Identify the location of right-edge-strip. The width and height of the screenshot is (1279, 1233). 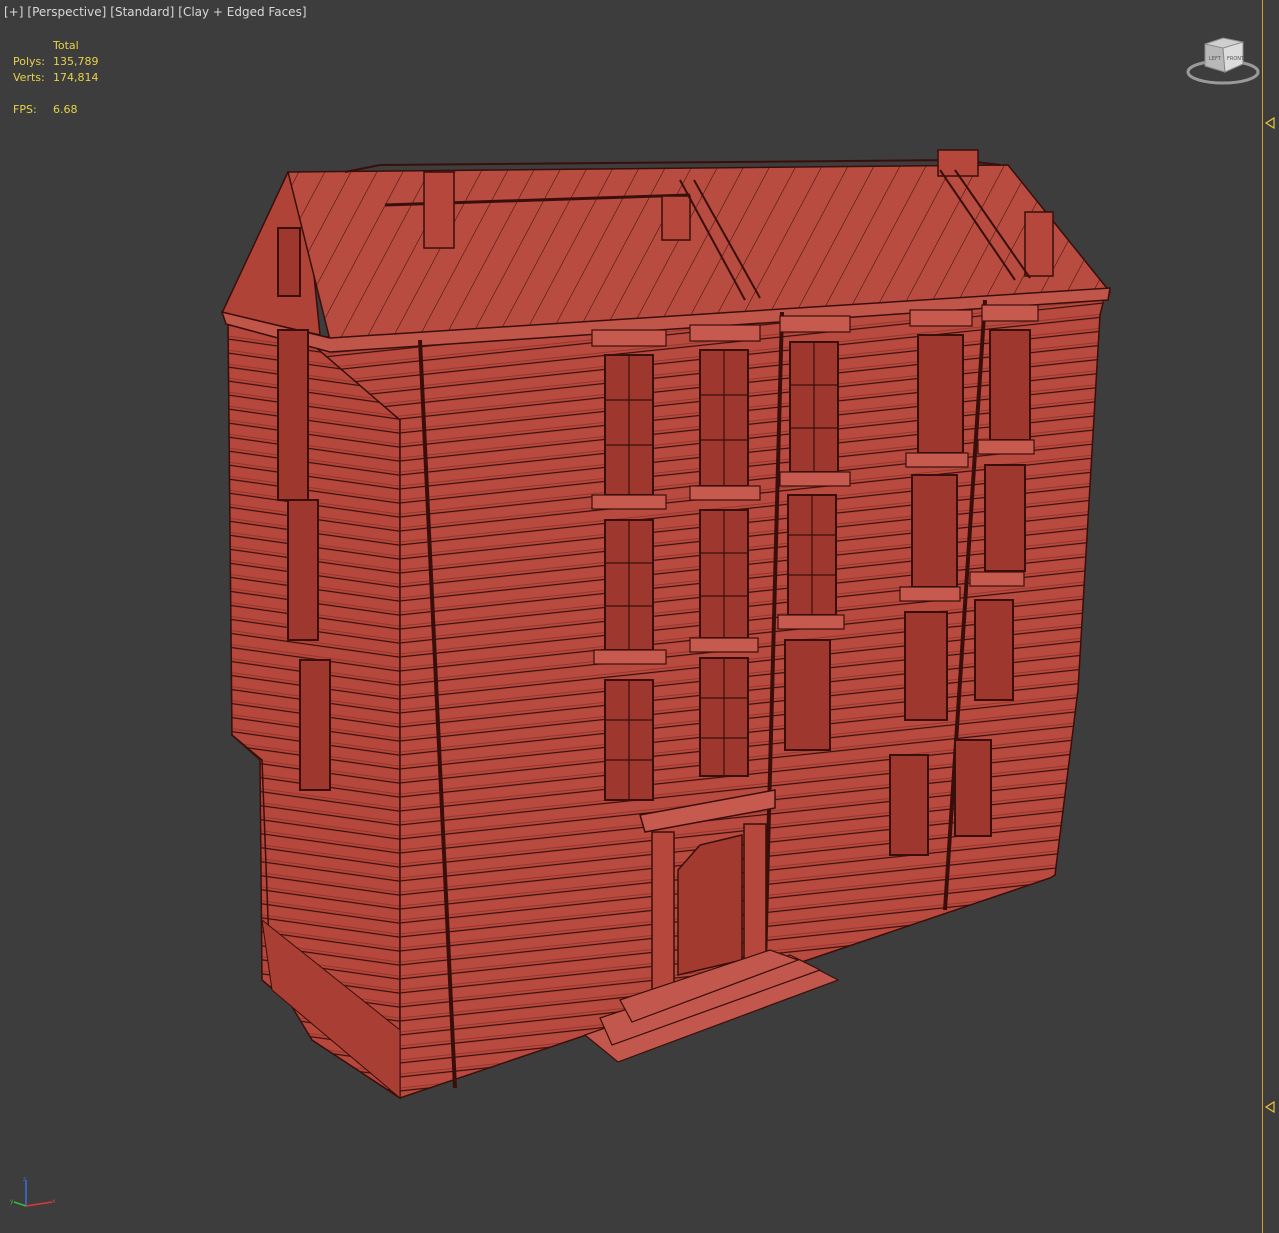
(1270, 616).